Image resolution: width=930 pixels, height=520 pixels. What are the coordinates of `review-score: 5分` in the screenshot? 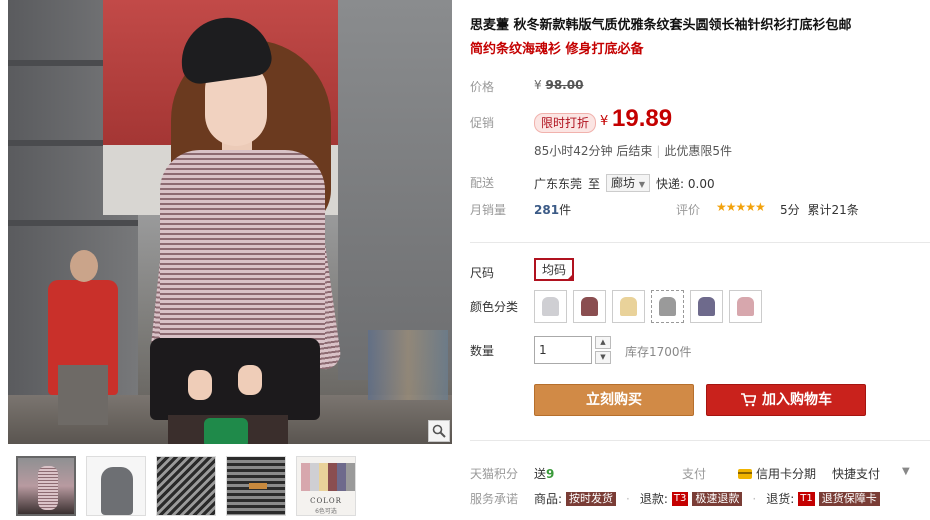 It's located at (790, 210).